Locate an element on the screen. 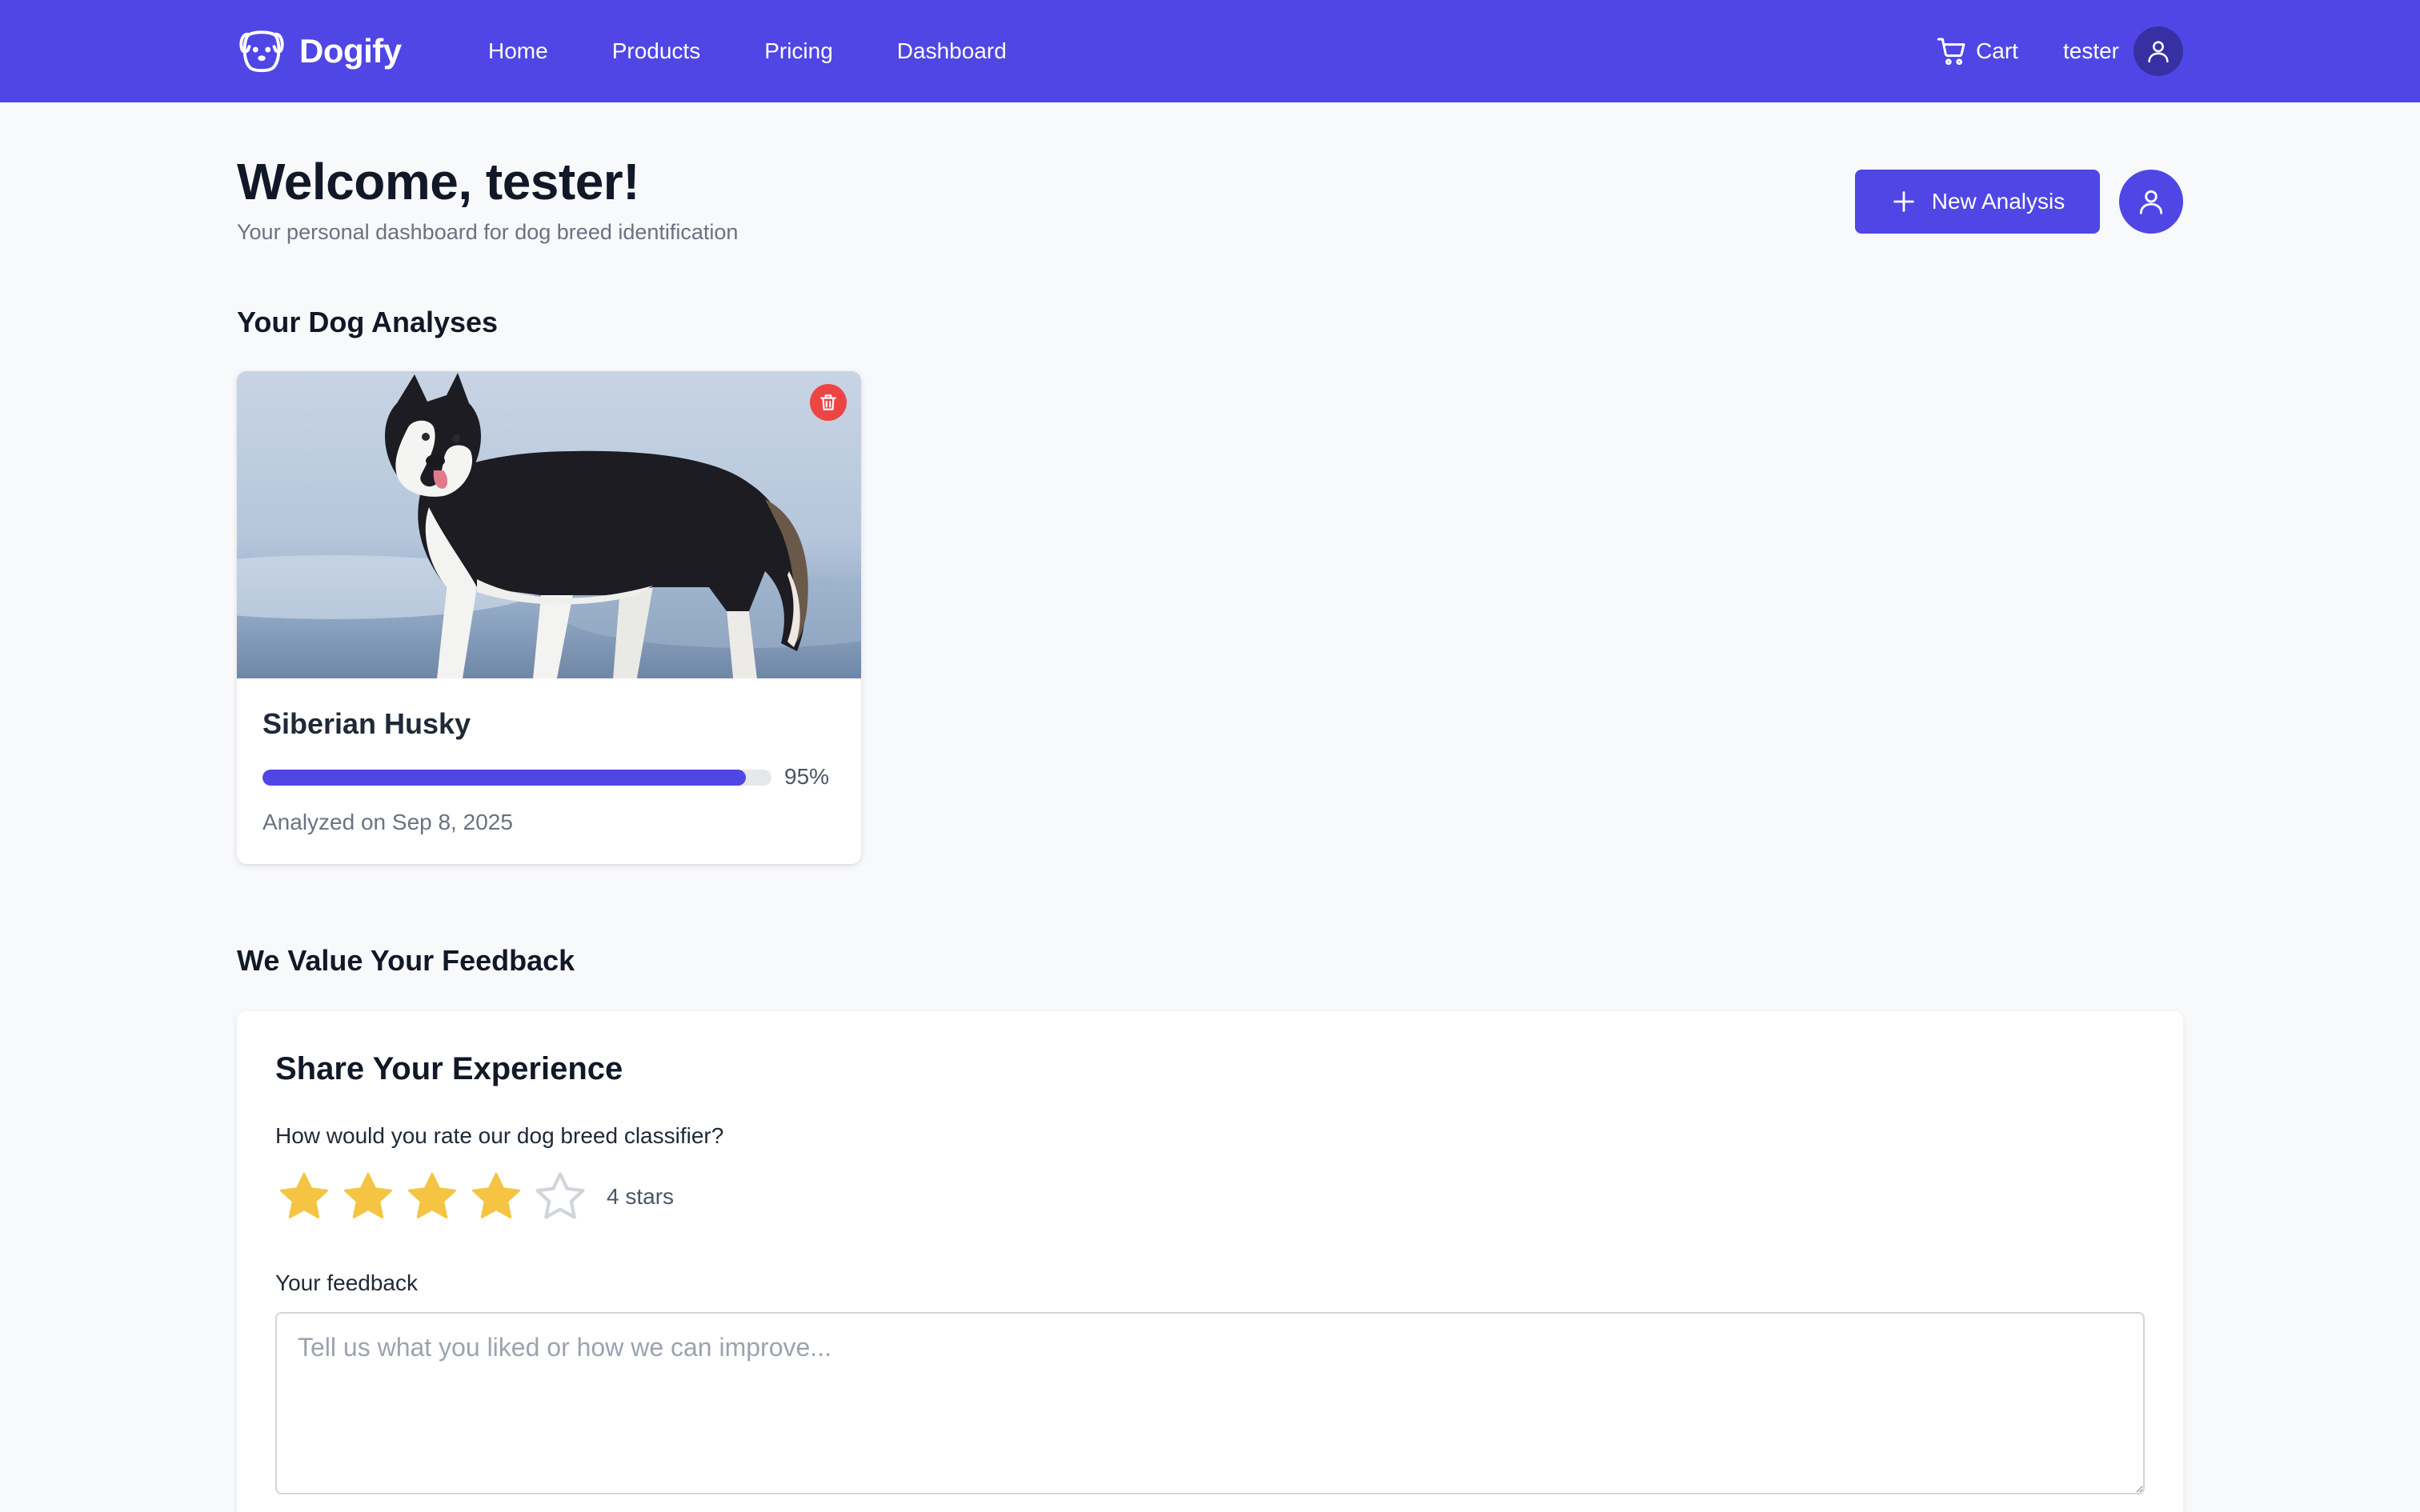  nav-link-dashboard: Dashboard is located at coordinates (952, 51).